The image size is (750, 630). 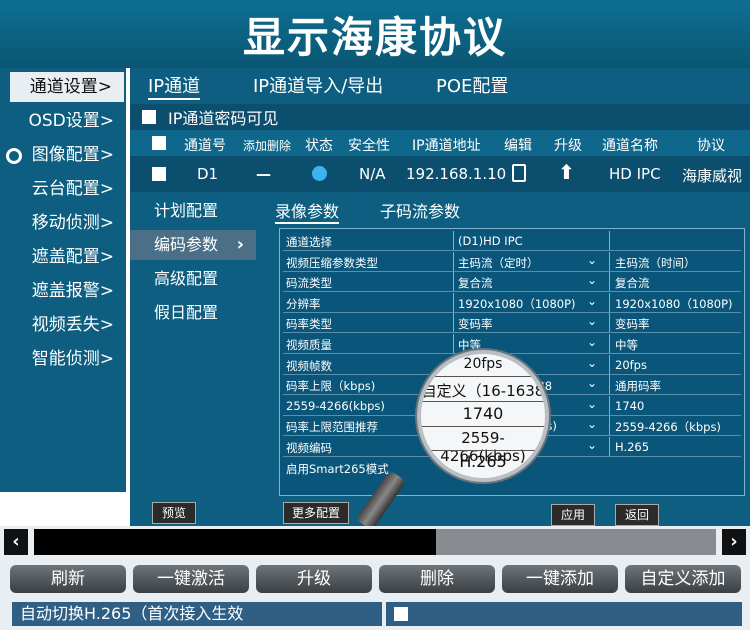 I want to click on sub-nav-schedule: 计划配置, so click(x=193, y=211).